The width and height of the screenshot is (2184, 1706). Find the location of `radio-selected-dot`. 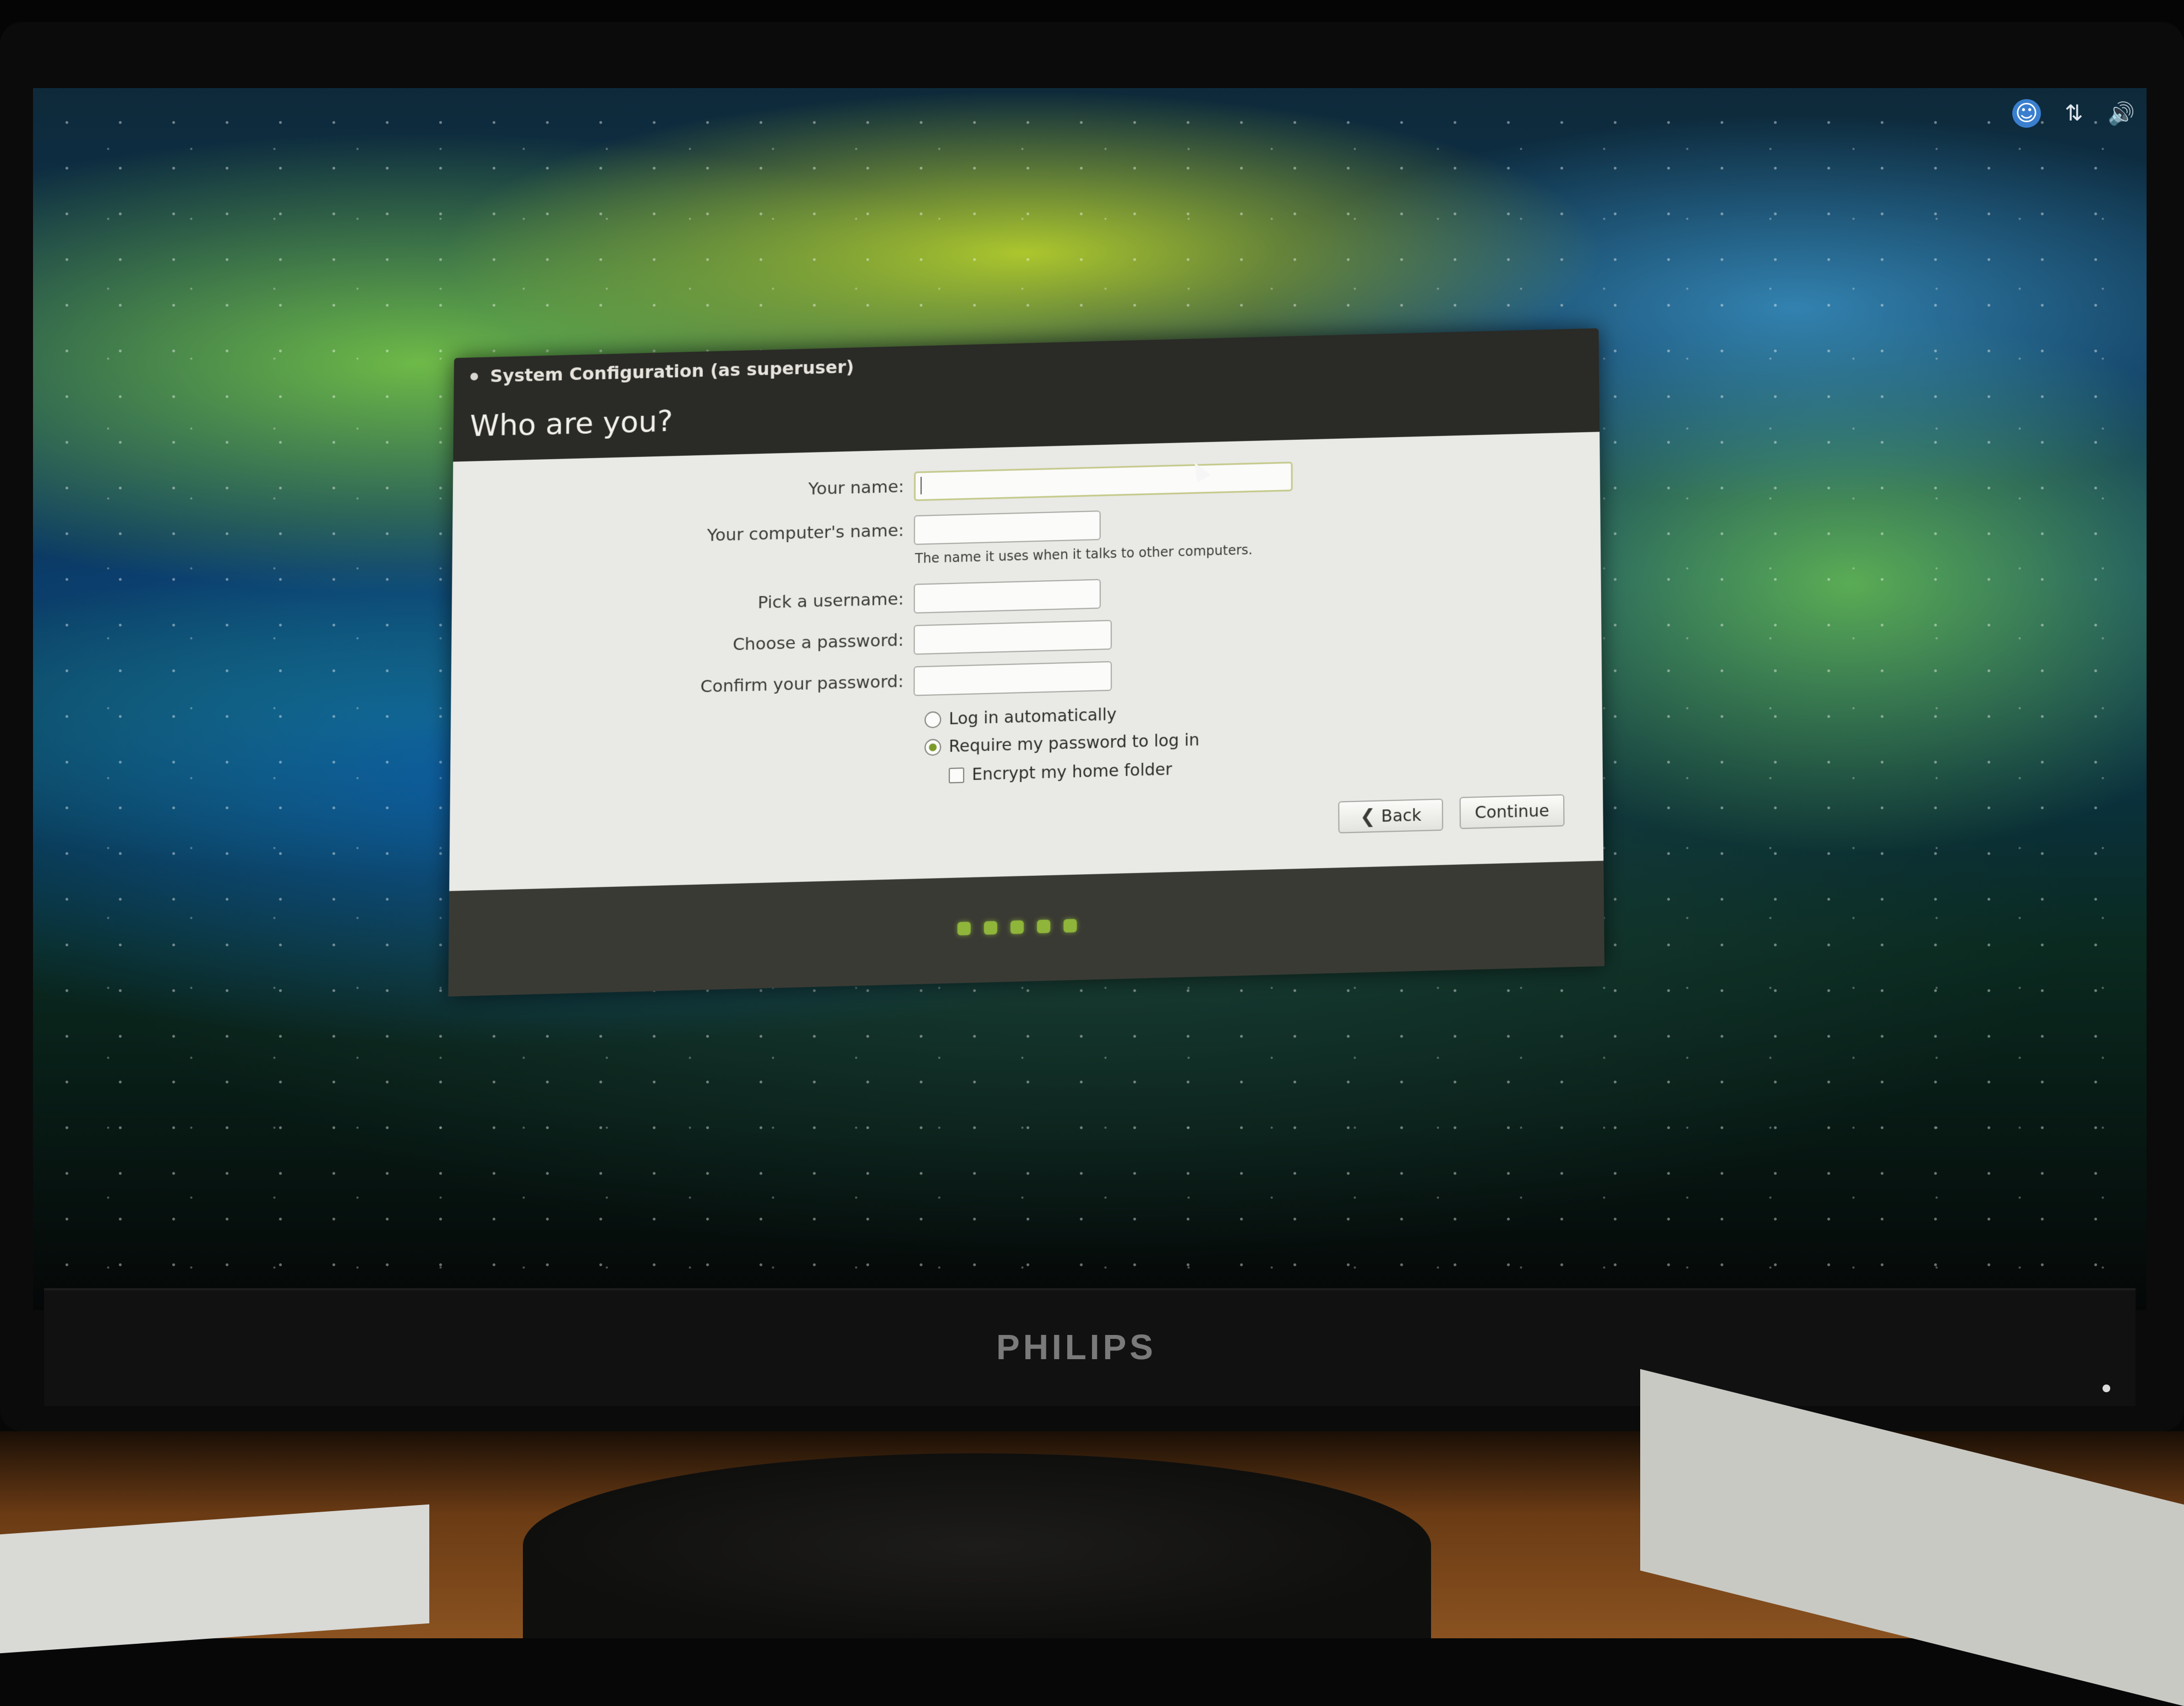

radio-selected-dot is located at coordinates (933, 747).